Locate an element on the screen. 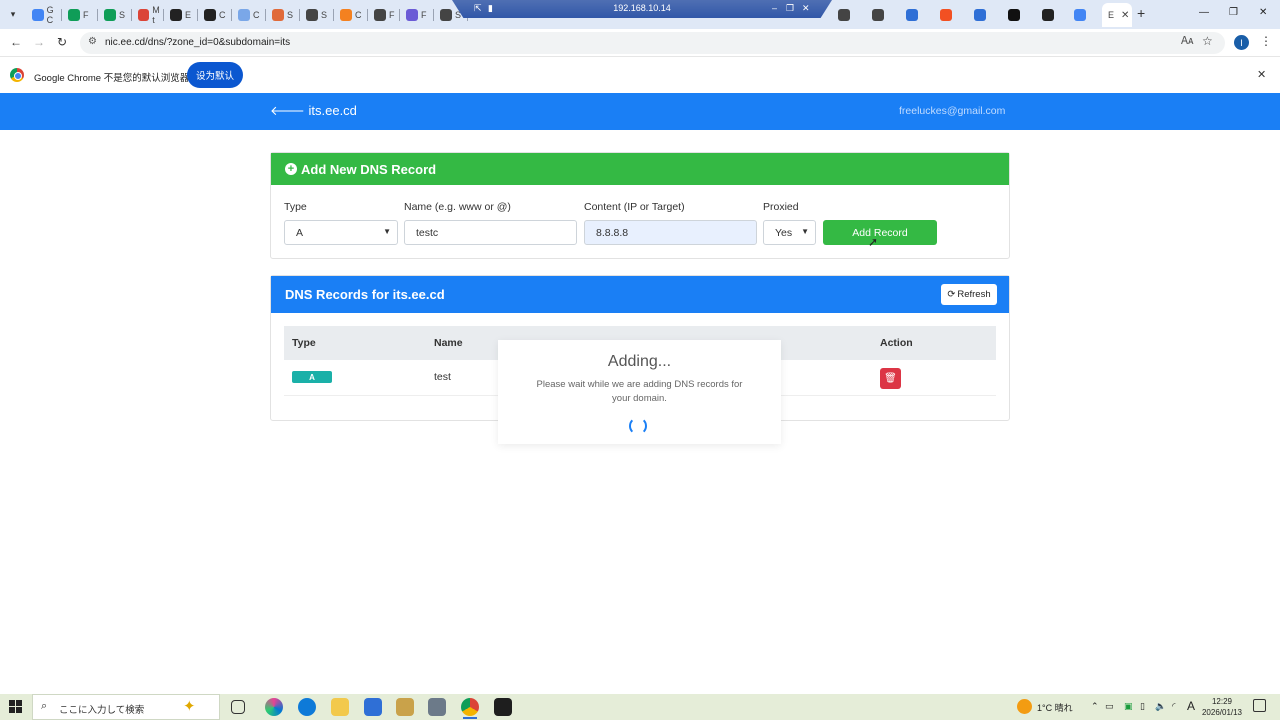 The width and height of the screenshot is (1280, 720). outlook-icon is located at coordinates (373, 707).